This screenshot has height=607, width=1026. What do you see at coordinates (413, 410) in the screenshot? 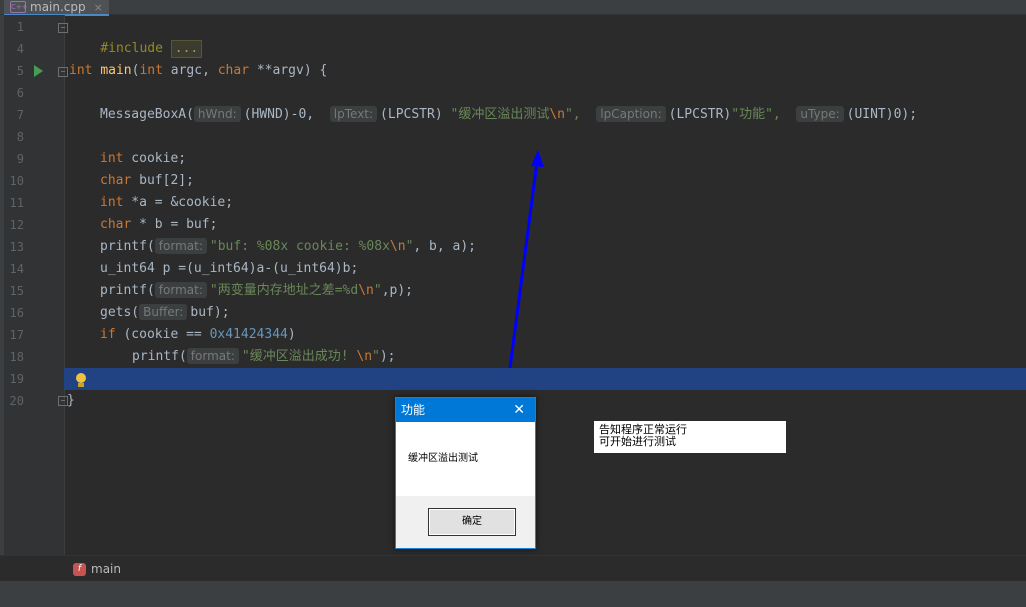
I see `dialog-title: 功能` at bounding box center [413, 410].